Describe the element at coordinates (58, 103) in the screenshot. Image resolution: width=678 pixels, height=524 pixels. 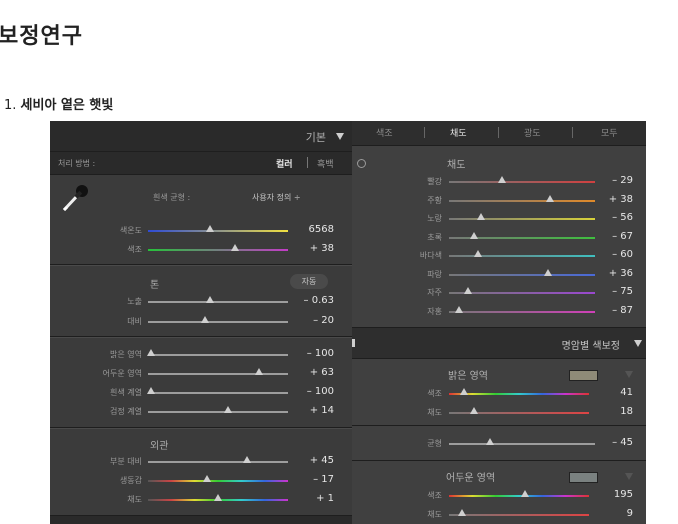
I see `step-heading: 1. 세비아 옅은 햇빛` at that location.